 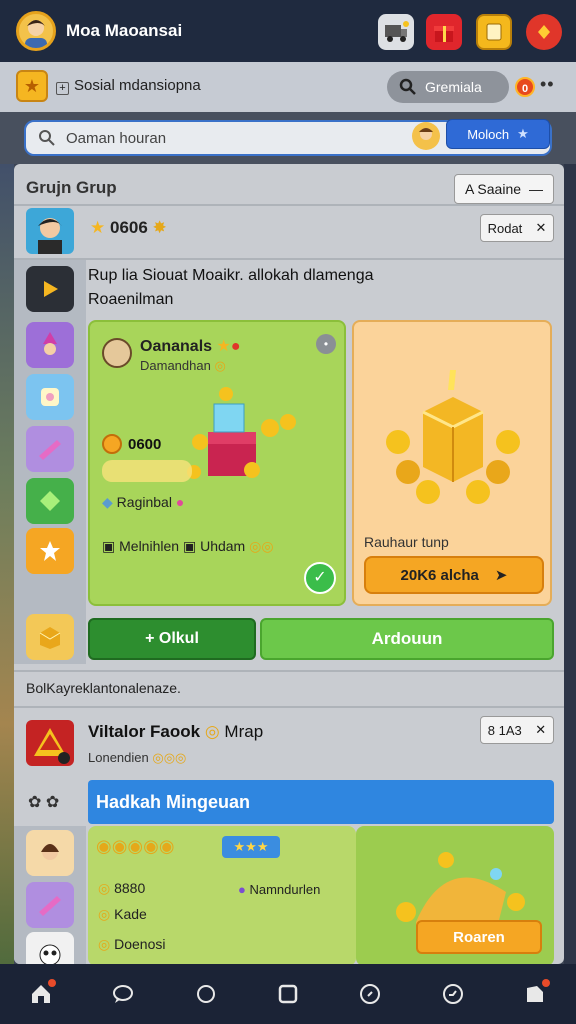 What do you see at coordinates (288, 87) in the screenshot?
I see `secondary-bar: ★ + Sosial mdansiopna Gremiala 0 ••` at bounding box center [288, 87].